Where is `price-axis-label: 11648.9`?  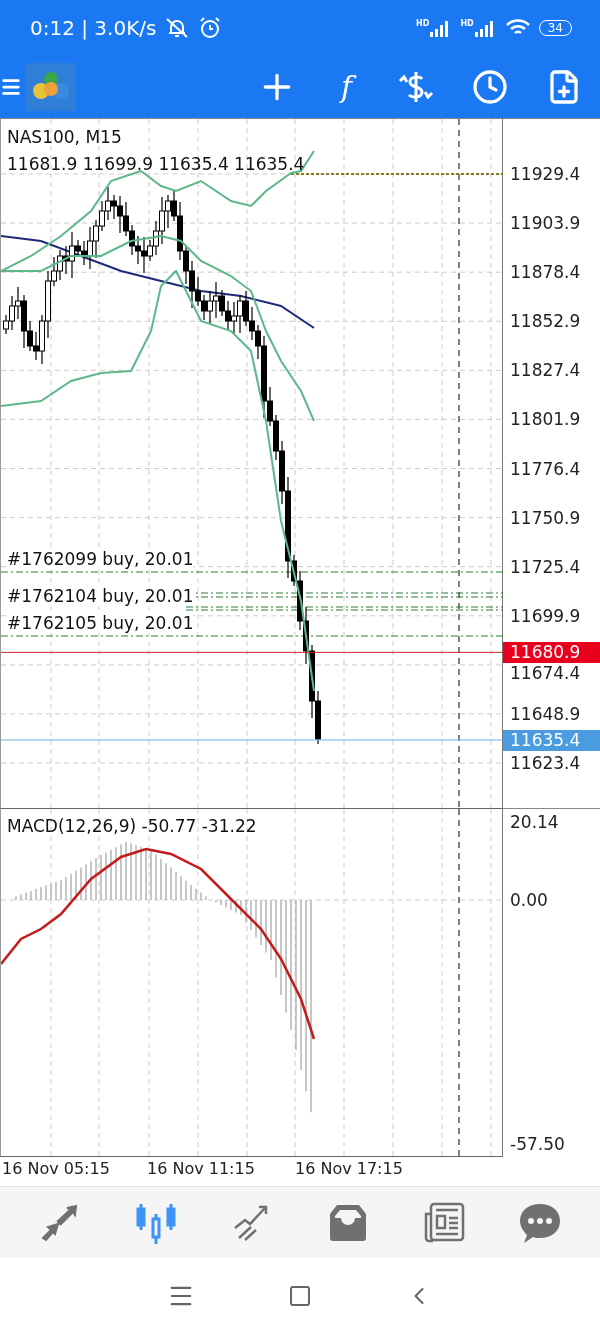 price-axis-label: 11648.9 is located at coordinates (545, 713).